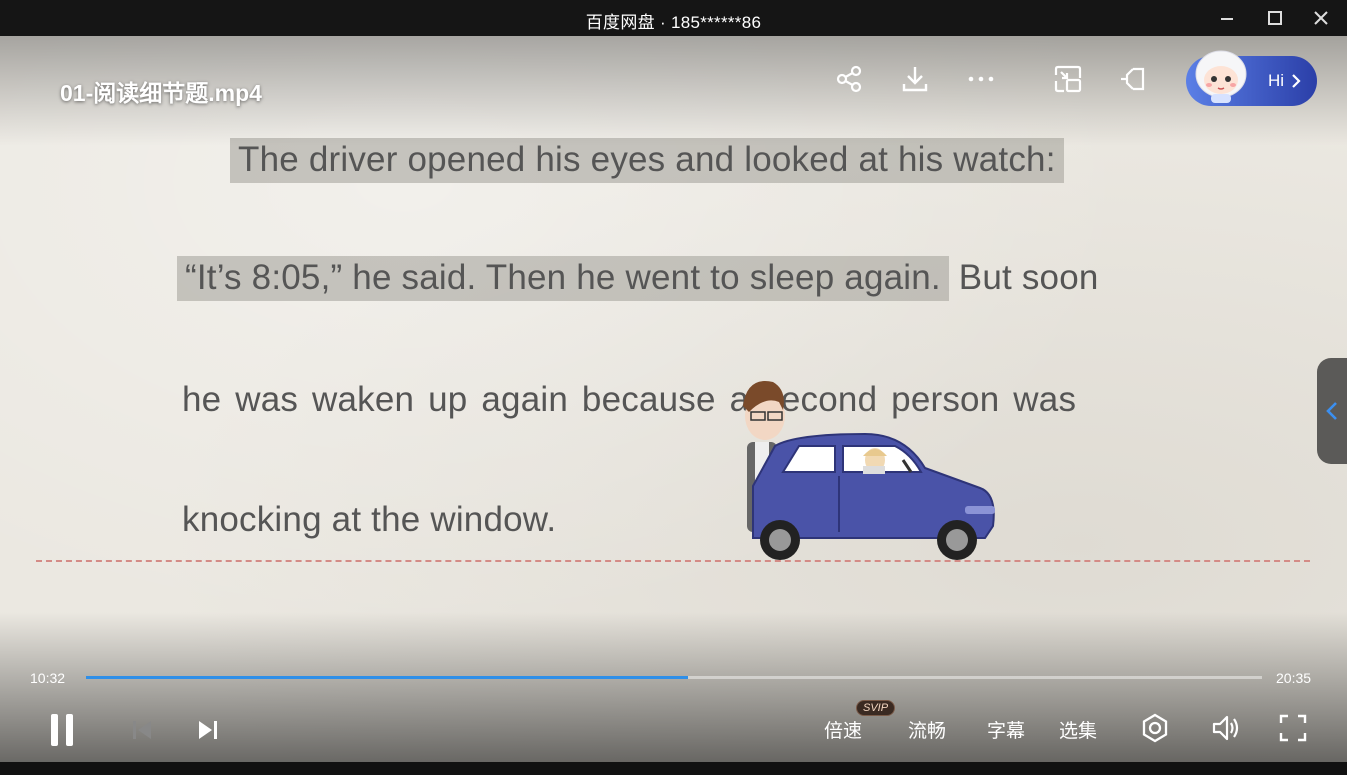  I want to click on detach-window-button, so click(1134, 79).